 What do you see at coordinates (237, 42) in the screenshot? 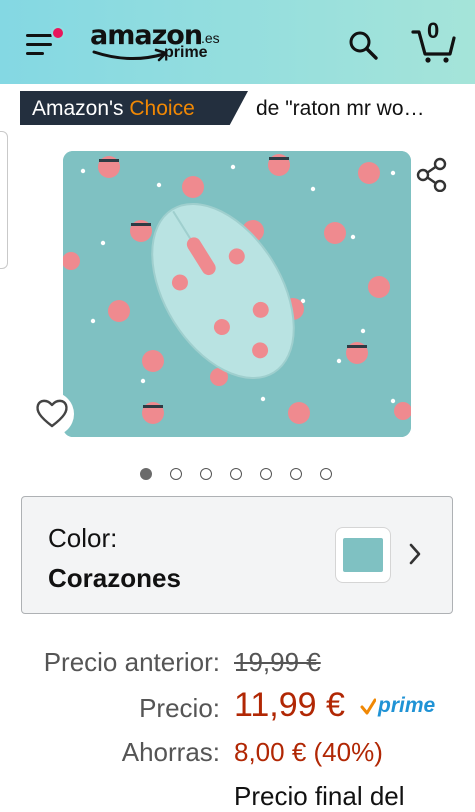
I see `top-navigation-bar: amazon .es prime 0` at bounding box center [237, 42].